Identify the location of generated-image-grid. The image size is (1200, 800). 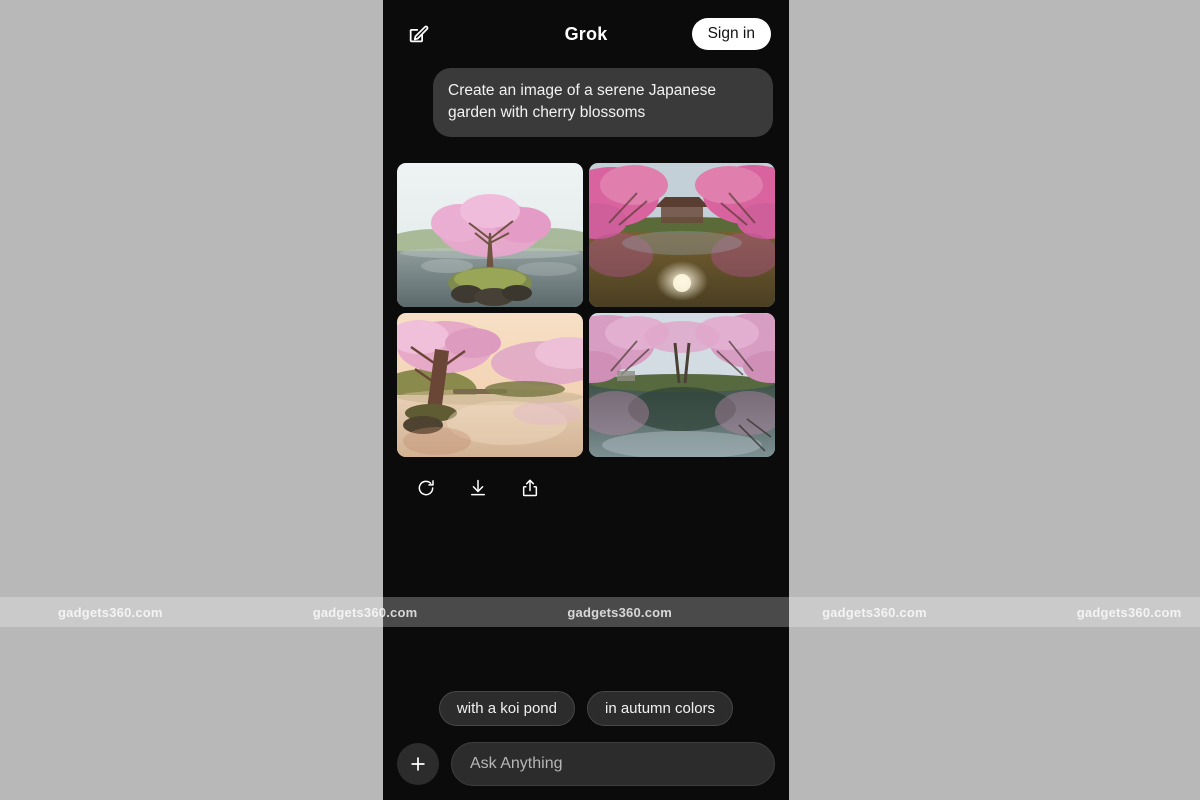
(586, 310).